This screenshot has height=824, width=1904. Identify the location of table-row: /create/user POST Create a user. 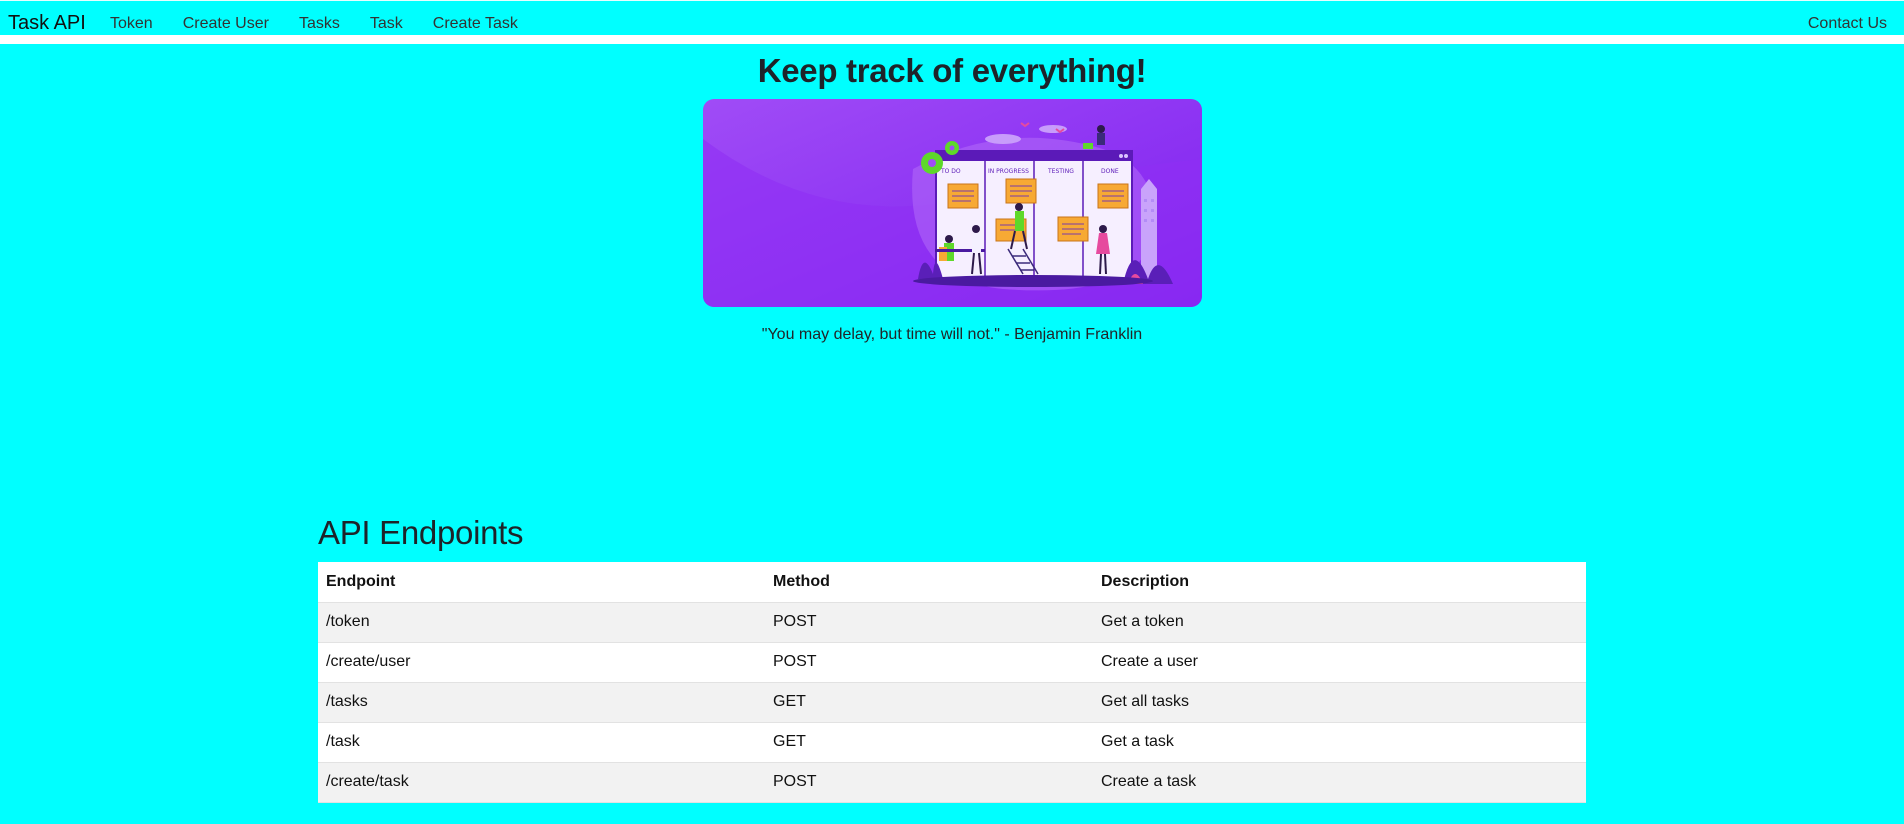
(952, 662).